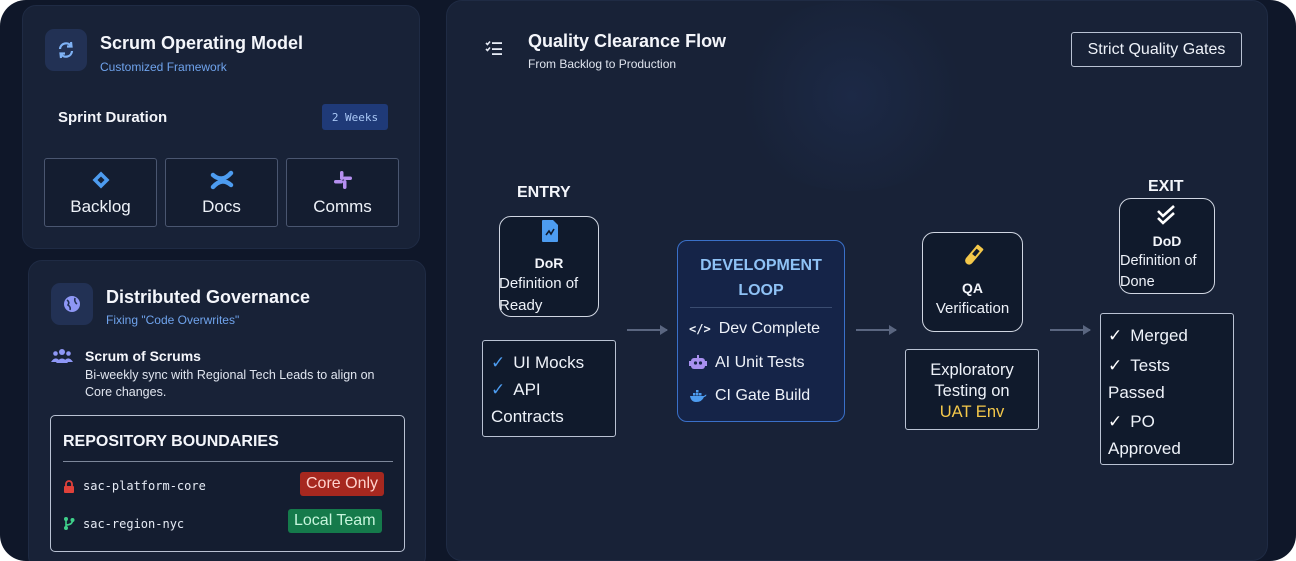 This screenshot has width=1296, height=561. Describe the element at coordinates (221, 206) in the screenshot. I see `docs-label: Docs` at that location.